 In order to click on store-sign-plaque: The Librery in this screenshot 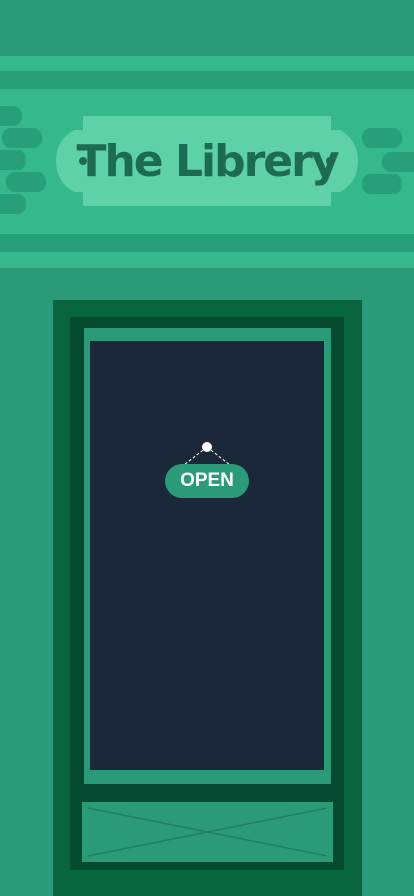, I will do `click(207, 161)`.